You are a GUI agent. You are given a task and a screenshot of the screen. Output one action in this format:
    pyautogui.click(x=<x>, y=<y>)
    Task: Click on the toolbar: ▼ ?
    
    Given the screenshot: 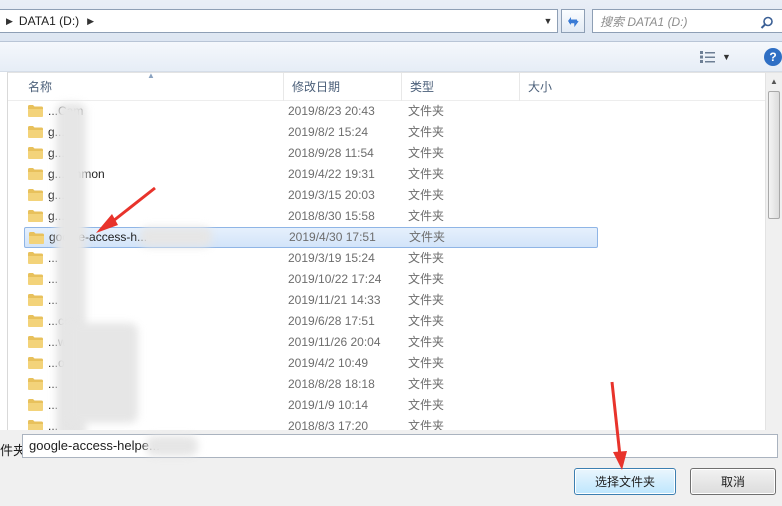 What is the action you would take?
    pyautogui.click(x=391, y=57)
    